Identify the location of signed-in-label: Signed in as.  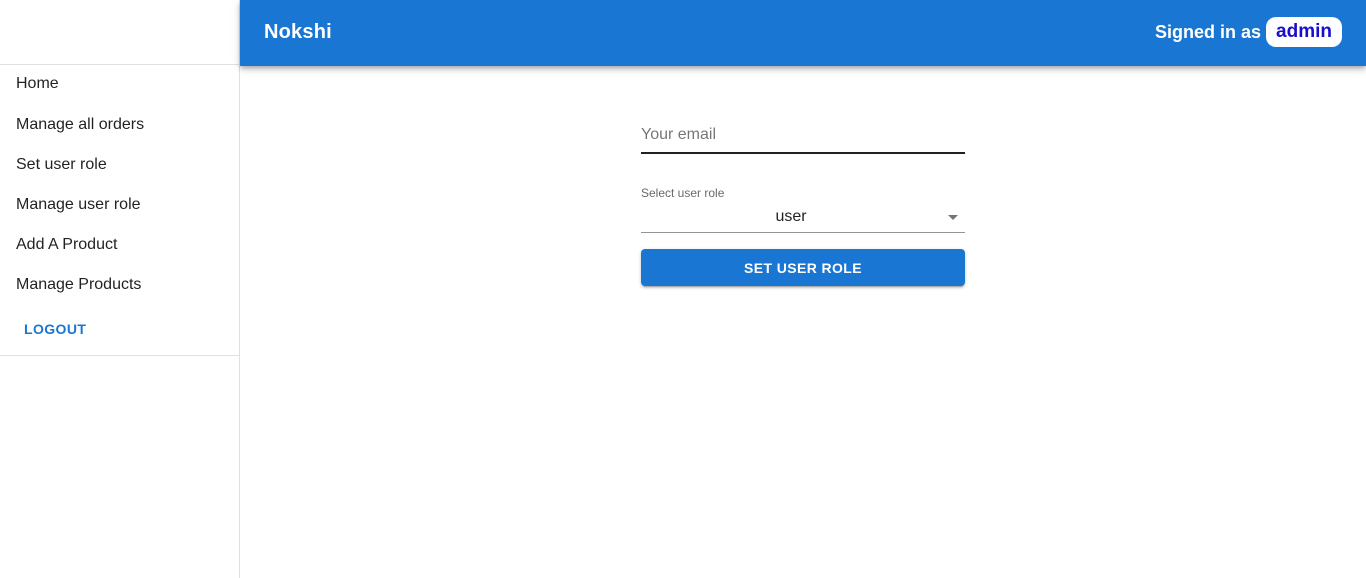
(1208, 31).